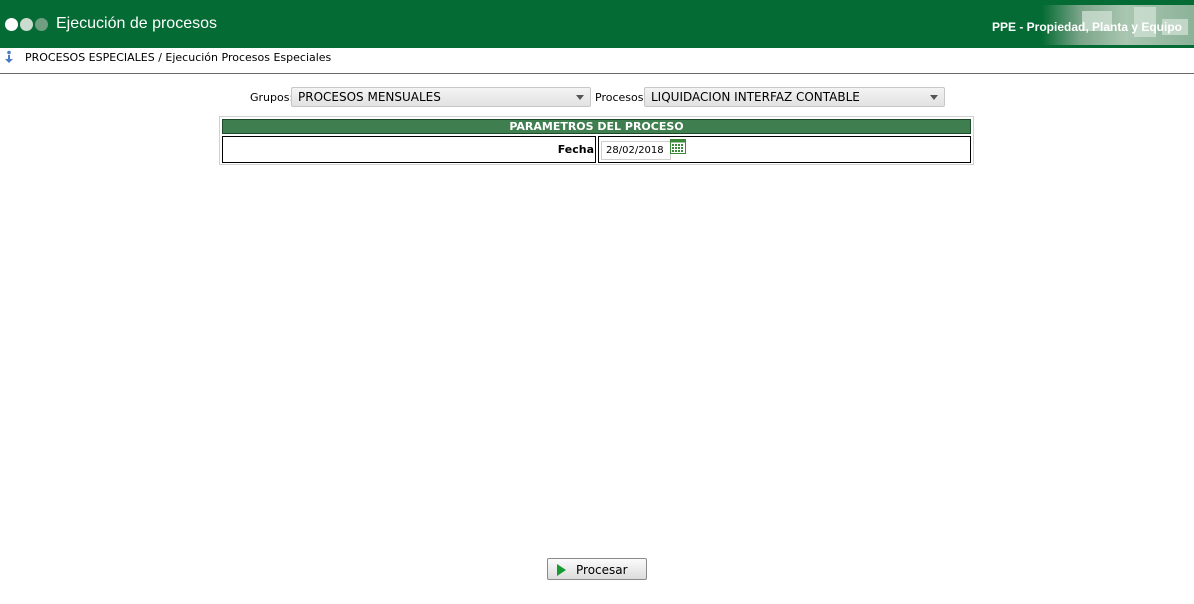 The height and width of the screenshot is (604, 1194). Describe the element at coordinates (755, 97) in the screenshot. I see `procesos-selected-value: LIQUIDACION INTERFAZ CONTABLE` at that location.